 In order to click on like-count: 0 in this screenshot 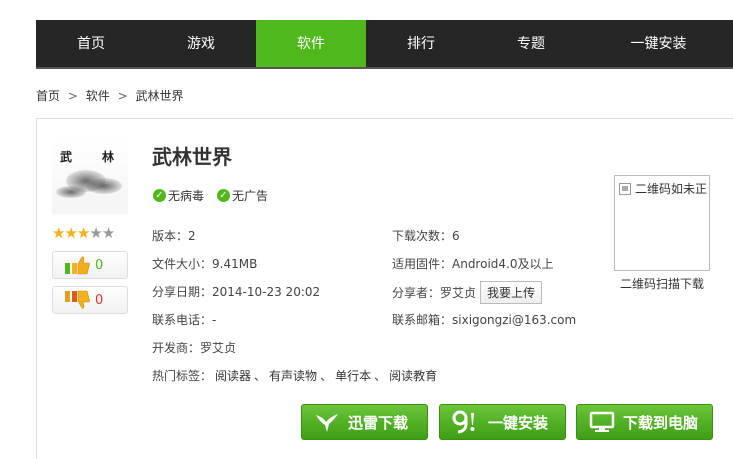, I will do `click(99, 265)`.